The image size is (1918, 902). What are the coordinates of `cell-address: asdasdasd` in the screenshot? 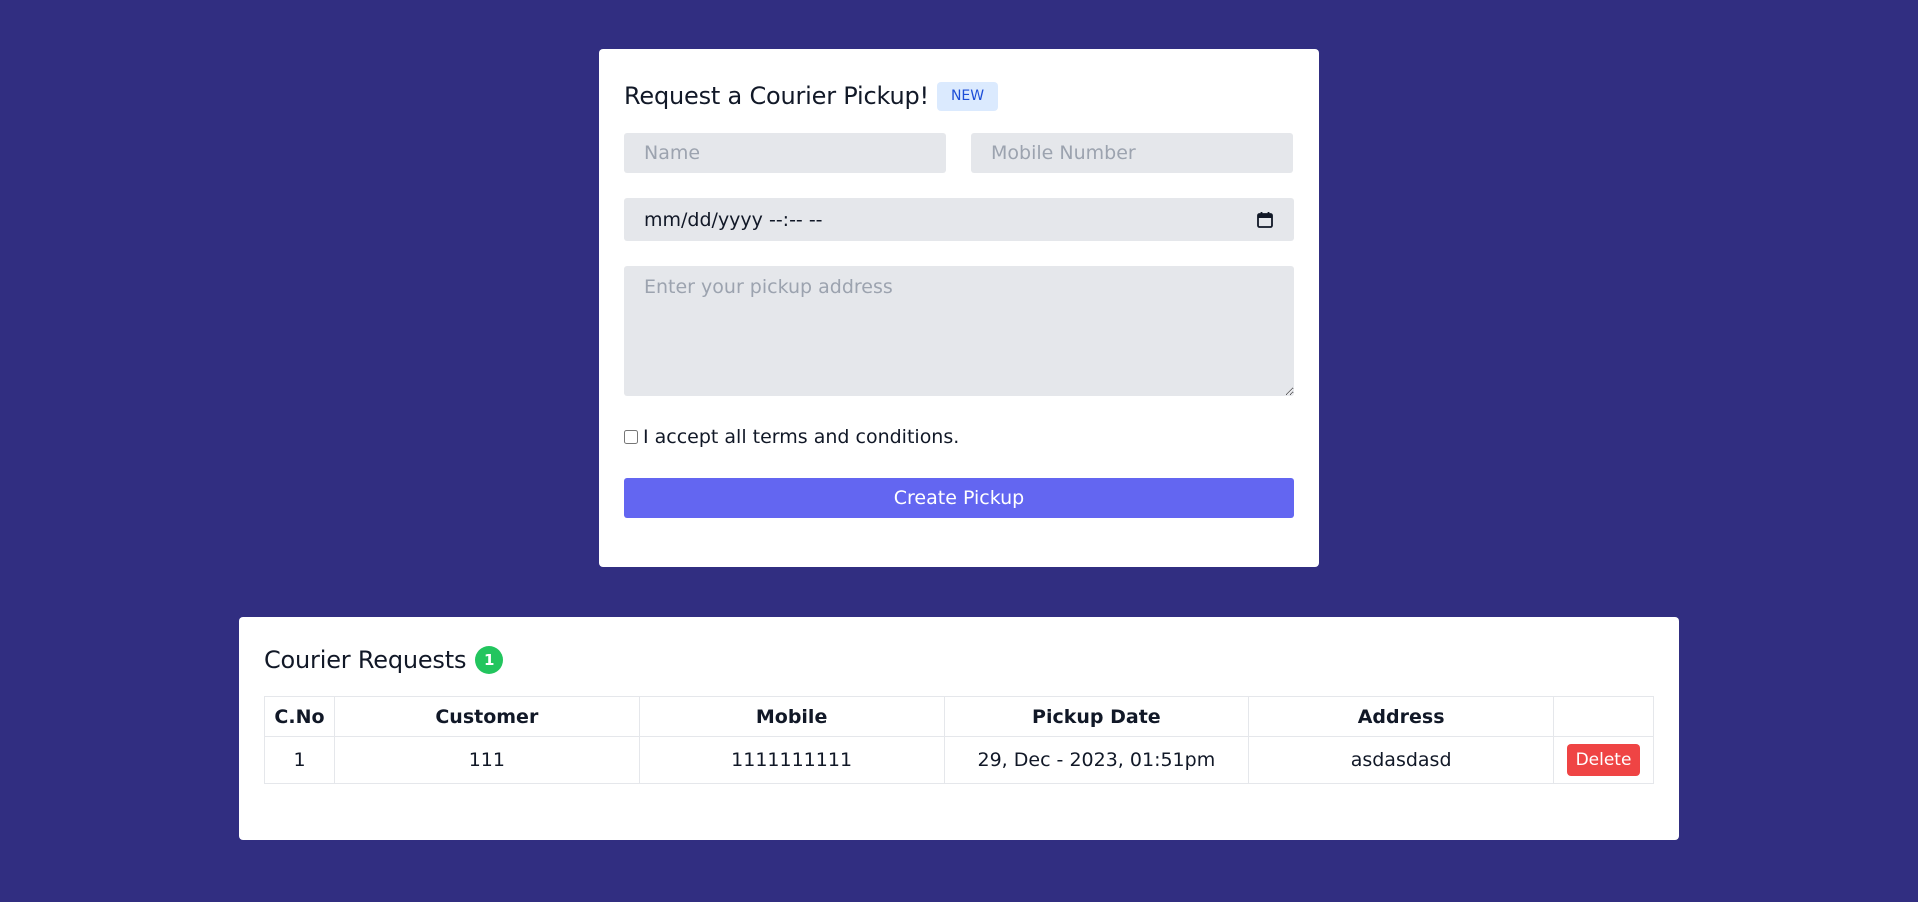 It's located at (1401, 760).